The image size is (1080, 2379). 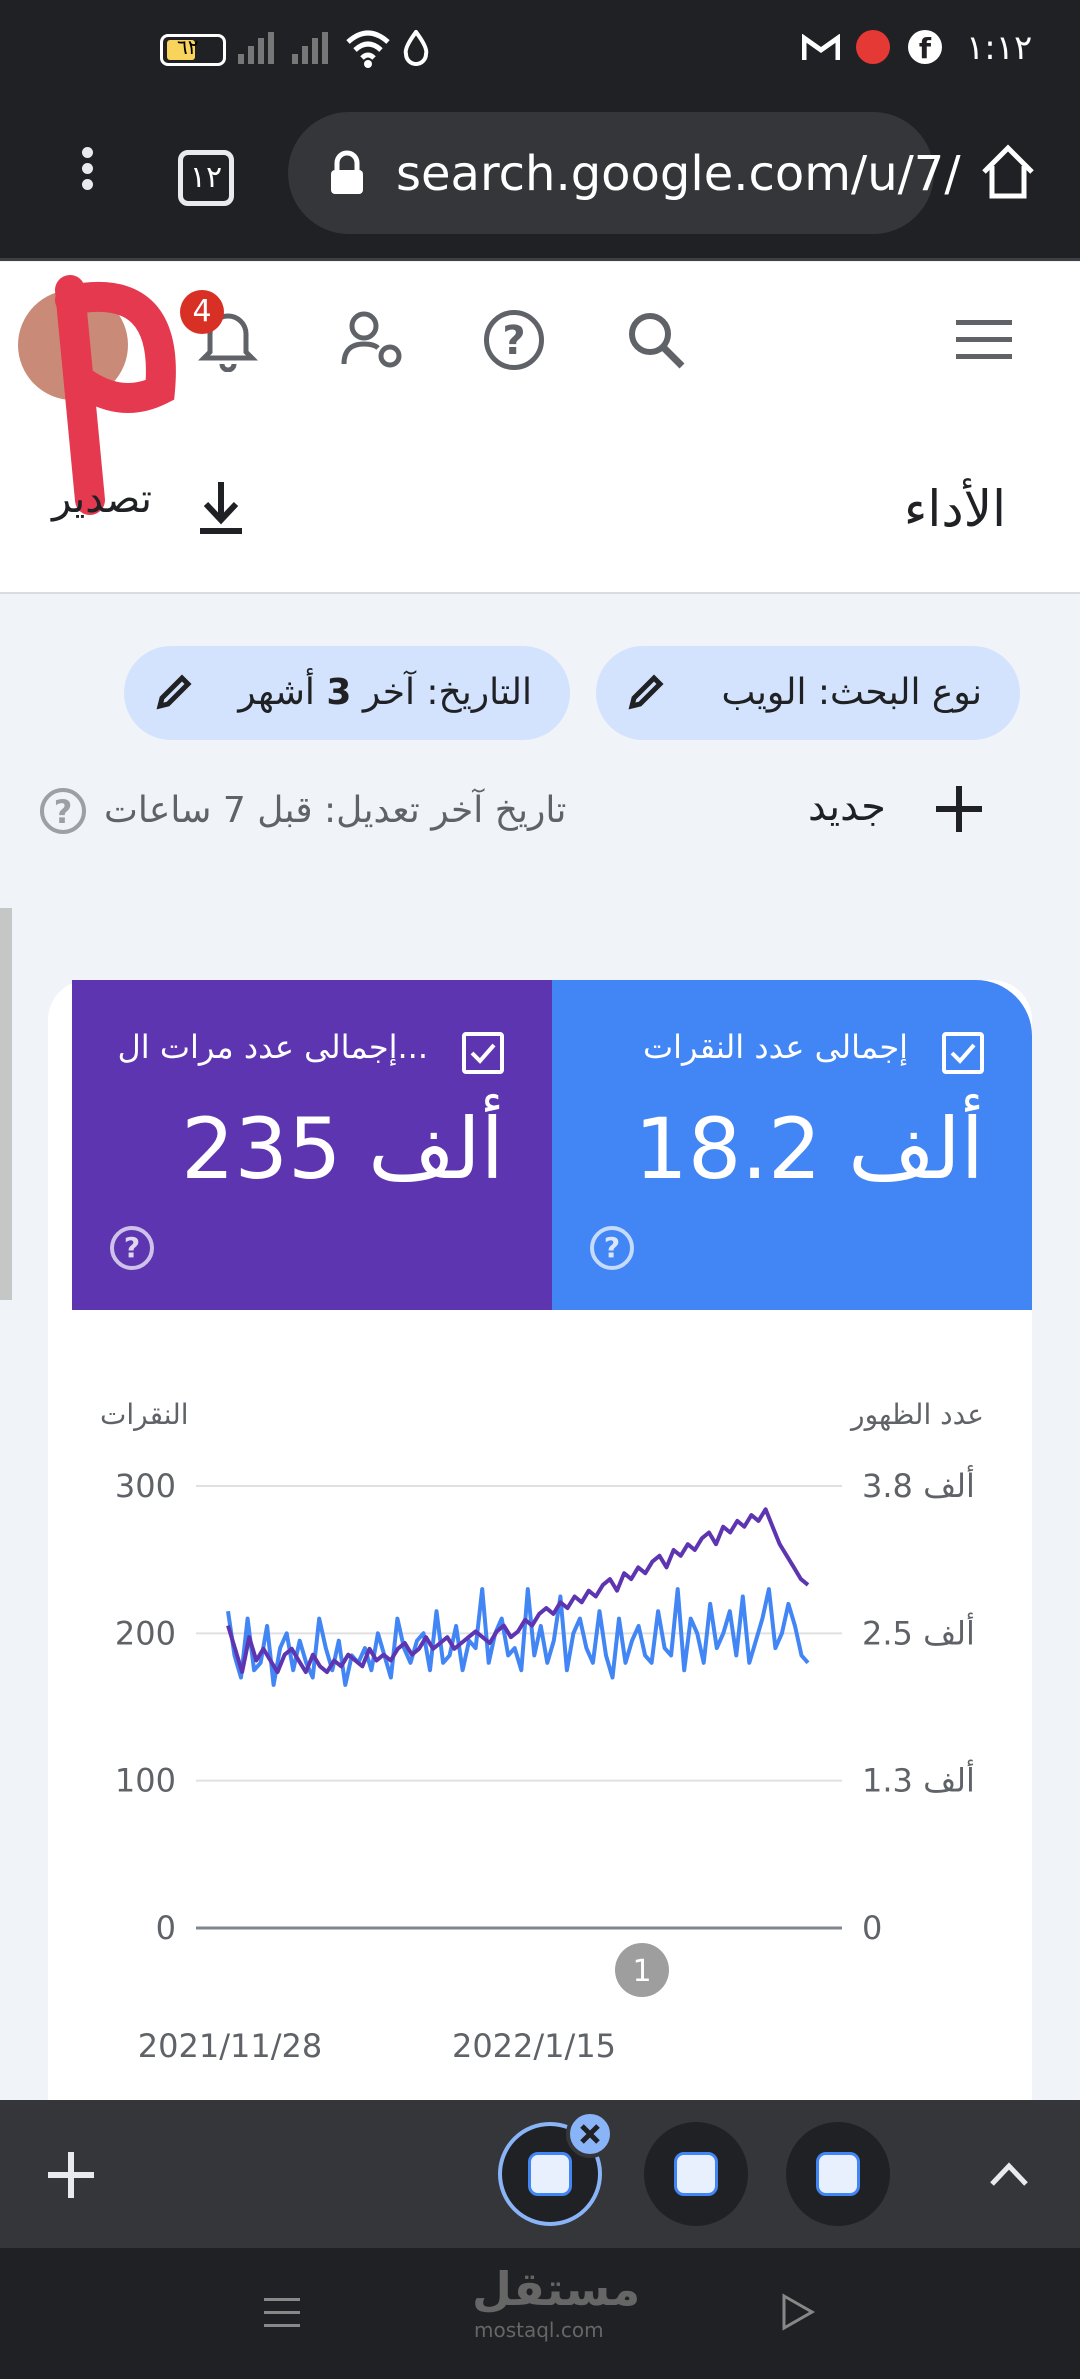 What do you see at coordinates (1009, 2173) in the screenshot?
I see `chevron-up-icon` at bounding box center [1009, 2173].